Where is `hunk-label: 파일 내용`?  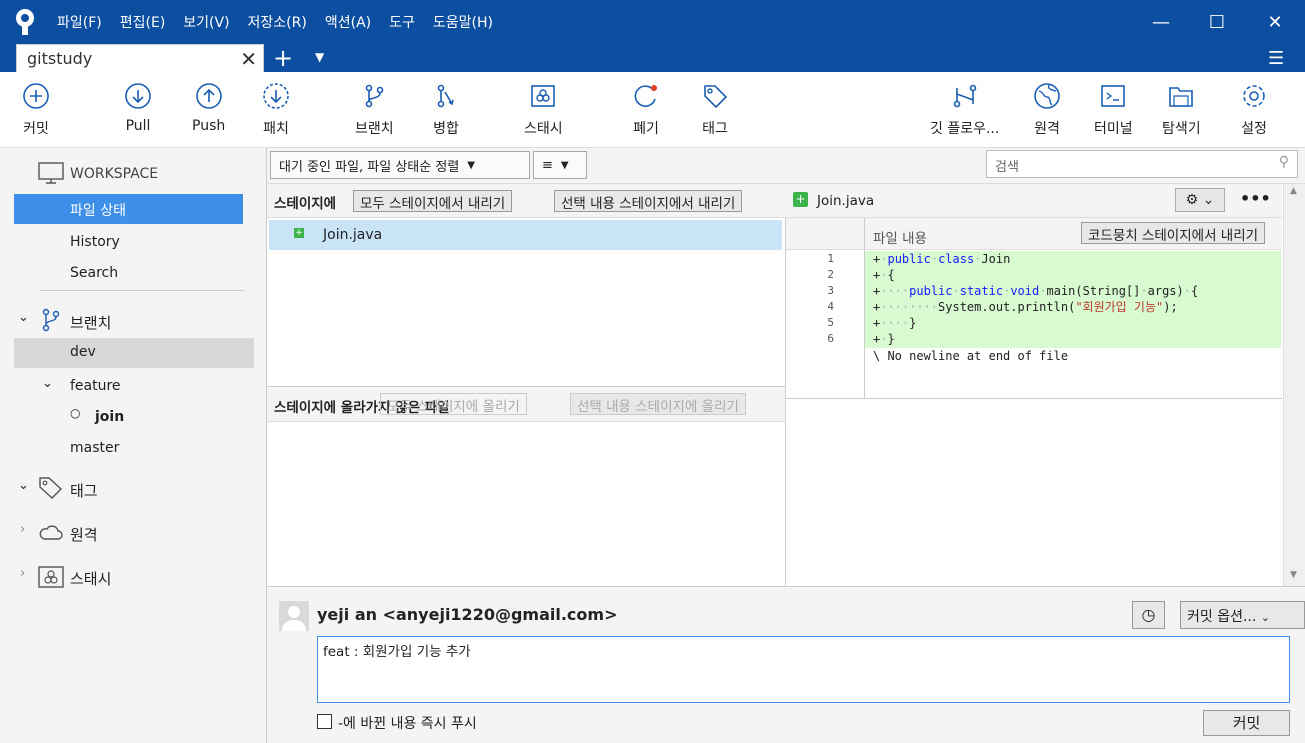 hunk-label: 파일 내용 is located at coordinates (900, 239).